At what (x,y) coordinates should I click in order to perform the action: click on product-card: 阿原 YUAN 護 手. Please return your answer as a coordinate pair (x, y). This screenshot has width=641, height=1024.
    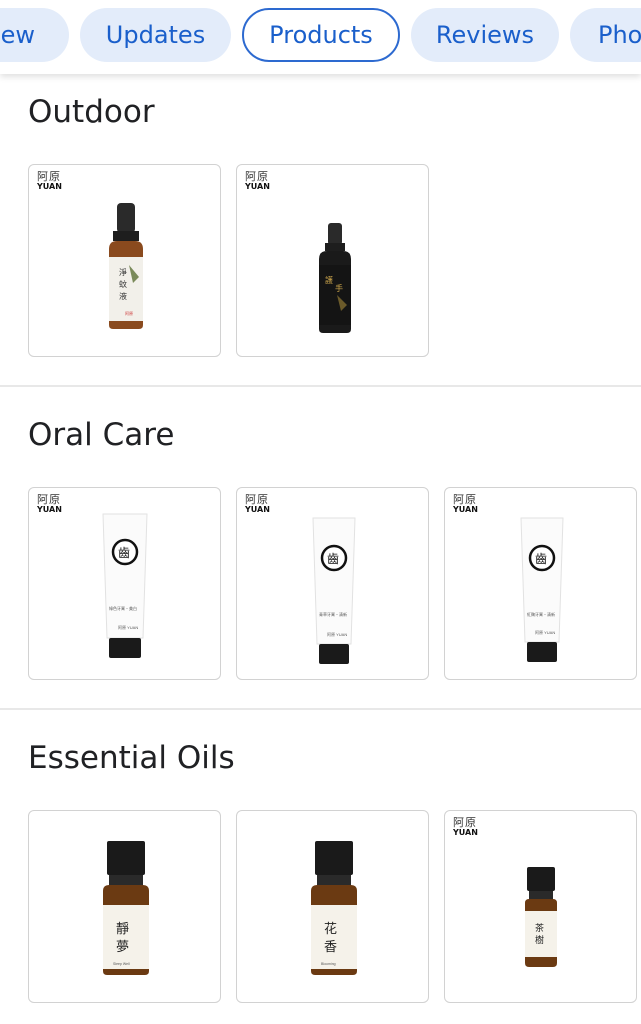
    Looking at the image, I should click on (332, 260).